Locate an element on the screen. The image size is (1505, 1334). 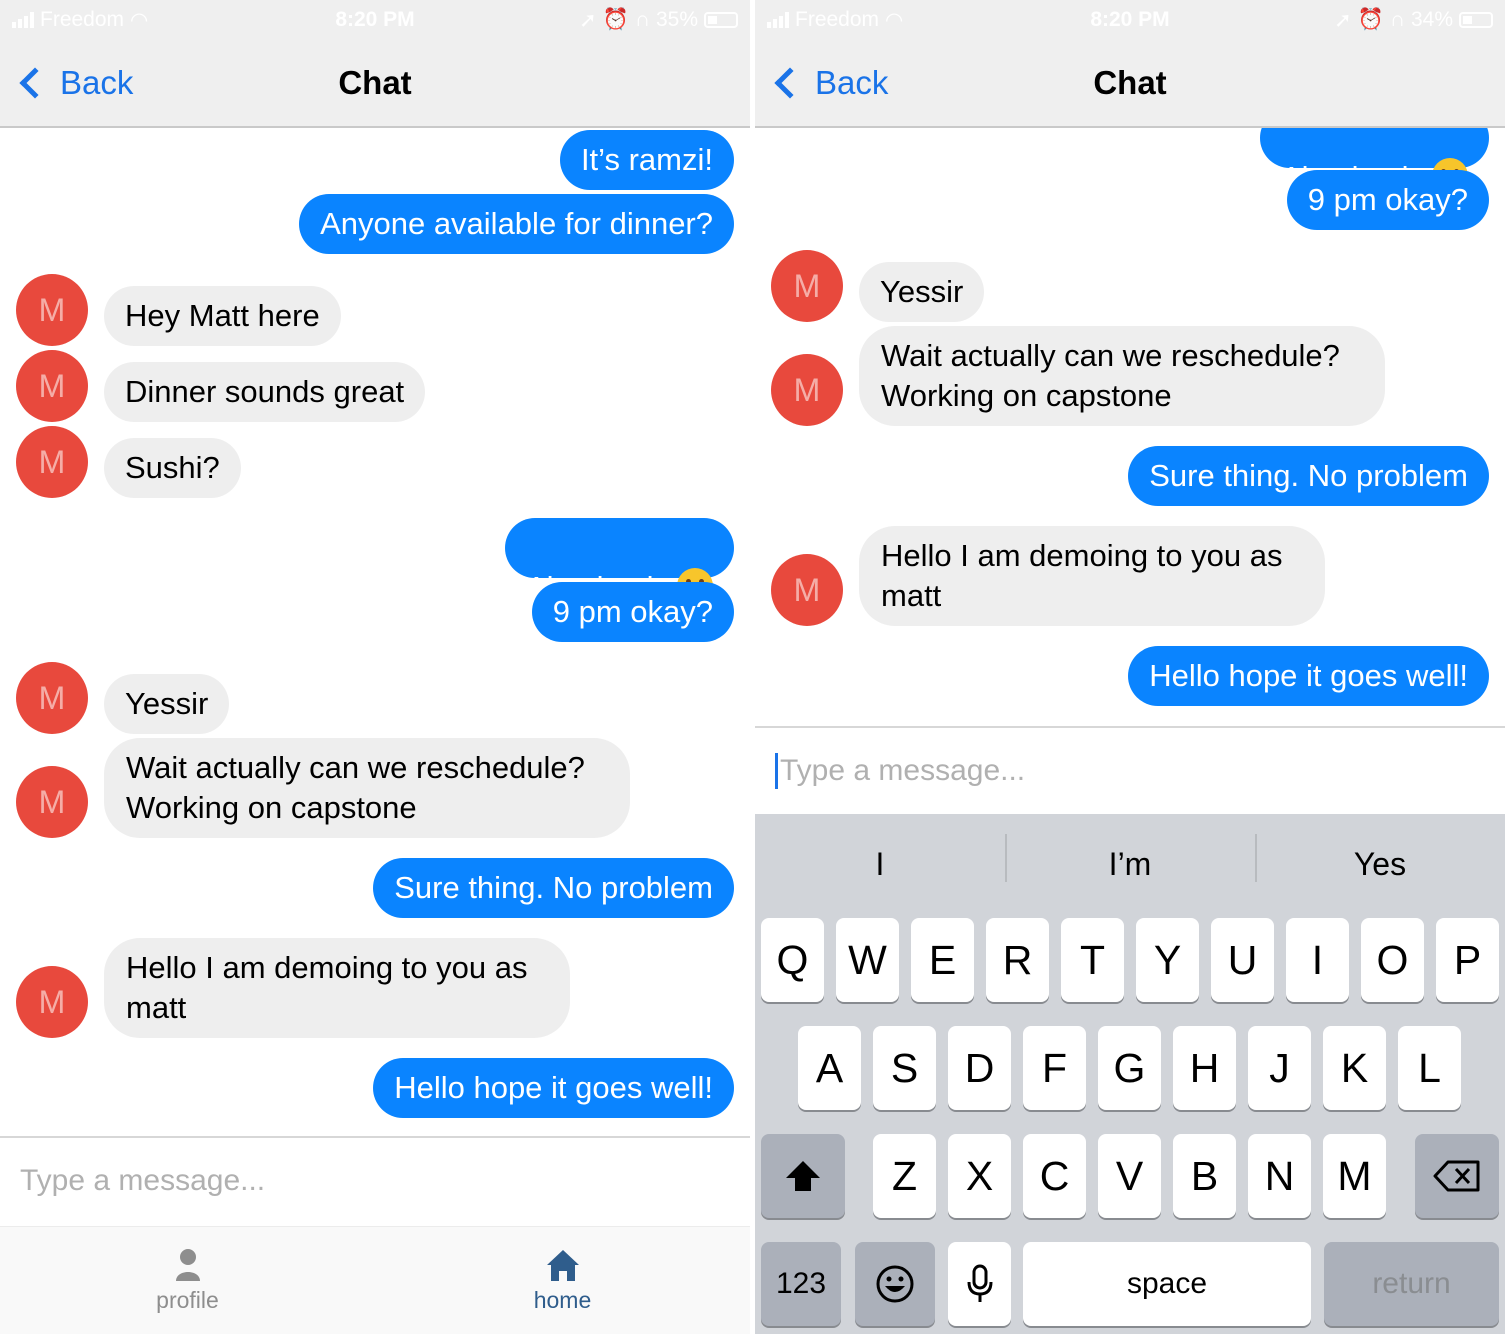
key: P is located at coordinates (1467, 960).